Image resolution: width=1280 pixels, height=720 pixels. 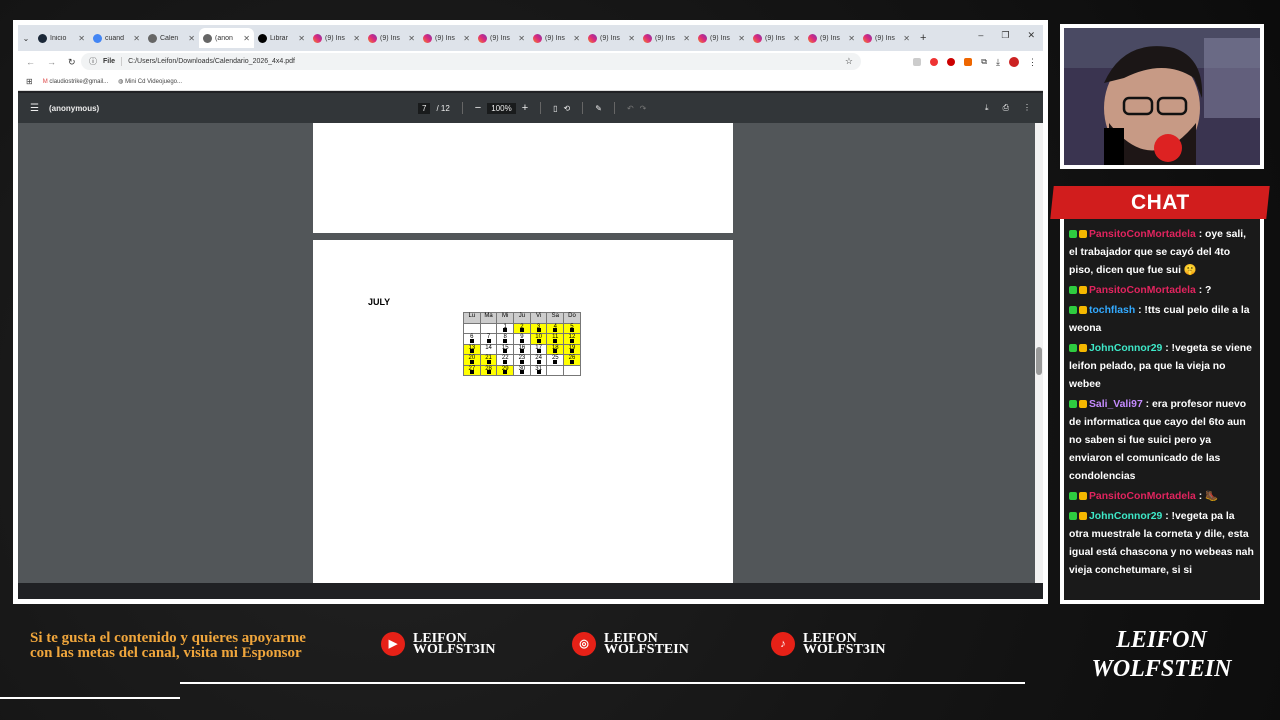 What do you see at coordinates (555, 108) in the screenshot?
I see `fit-page-icon: ▯` at bounding box center [555, 108].